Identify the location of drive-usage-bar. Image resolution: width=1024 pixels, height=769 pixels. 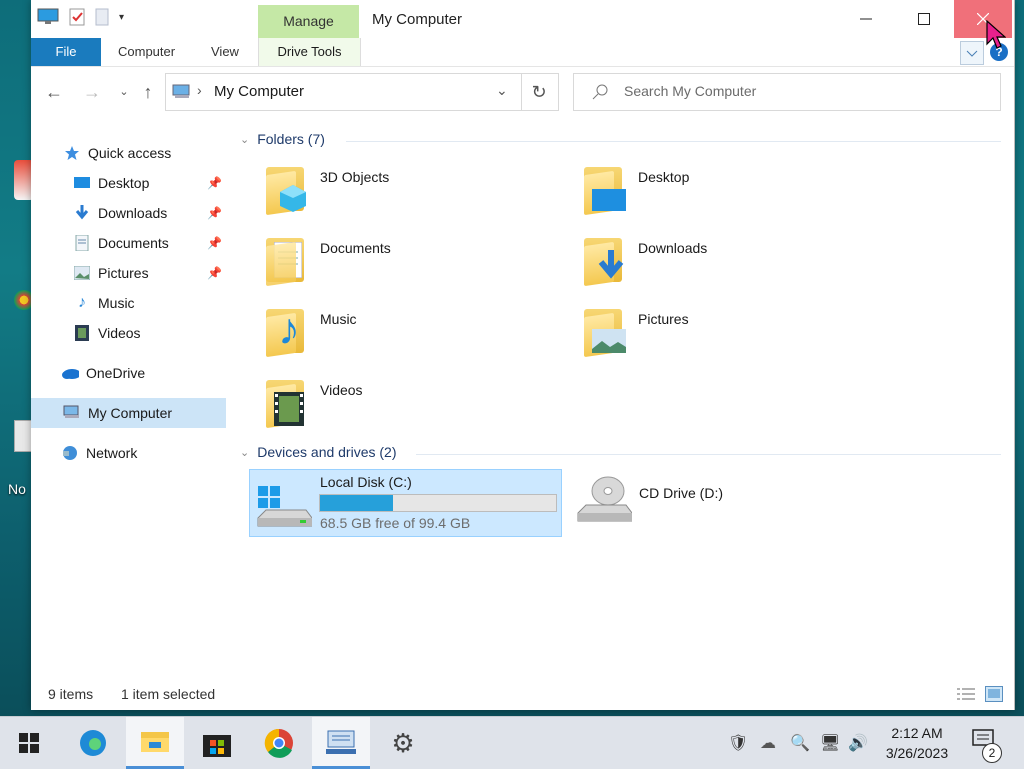
(438, 503).